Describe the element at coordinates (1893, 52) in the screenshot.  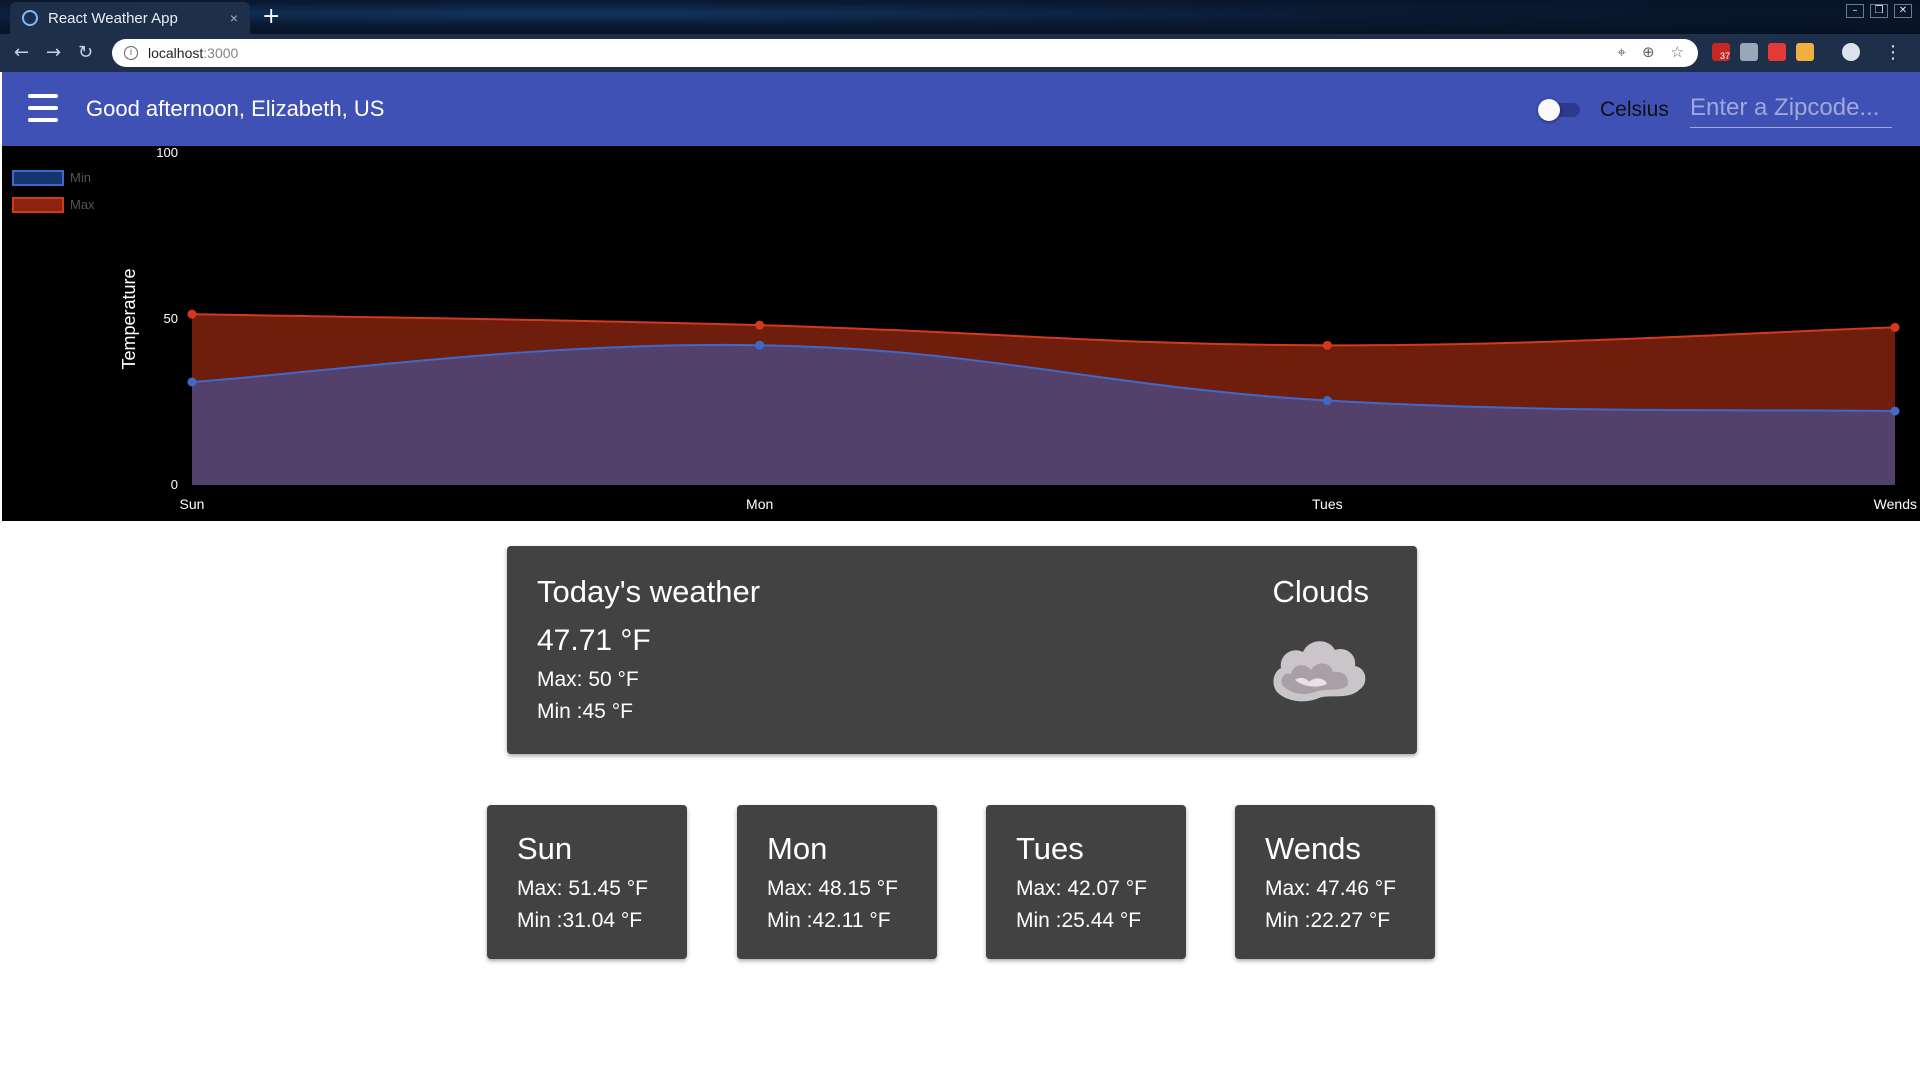
I see `browser-menu-icon: ⋮` at that location.